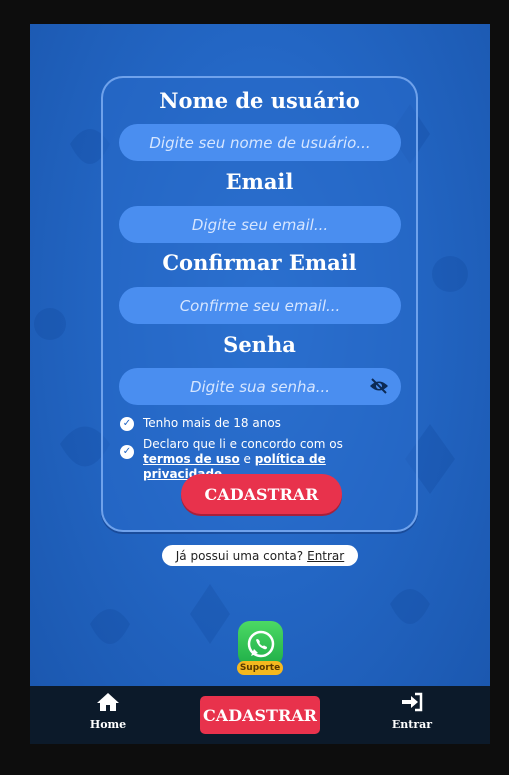  Describe the element at coordinates (261, 494) in the screenshot. I see `register-button: CADASTRAR` at that location.